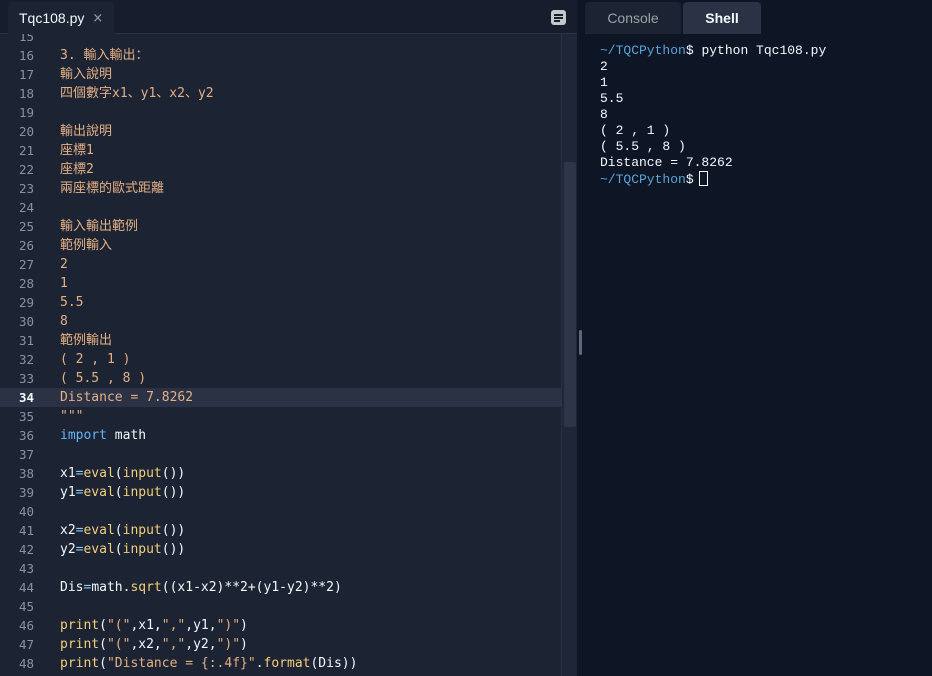  Describe the element at coordinates (722, 18) in the screenshot. I see `tab-shell: Shell` at that location.